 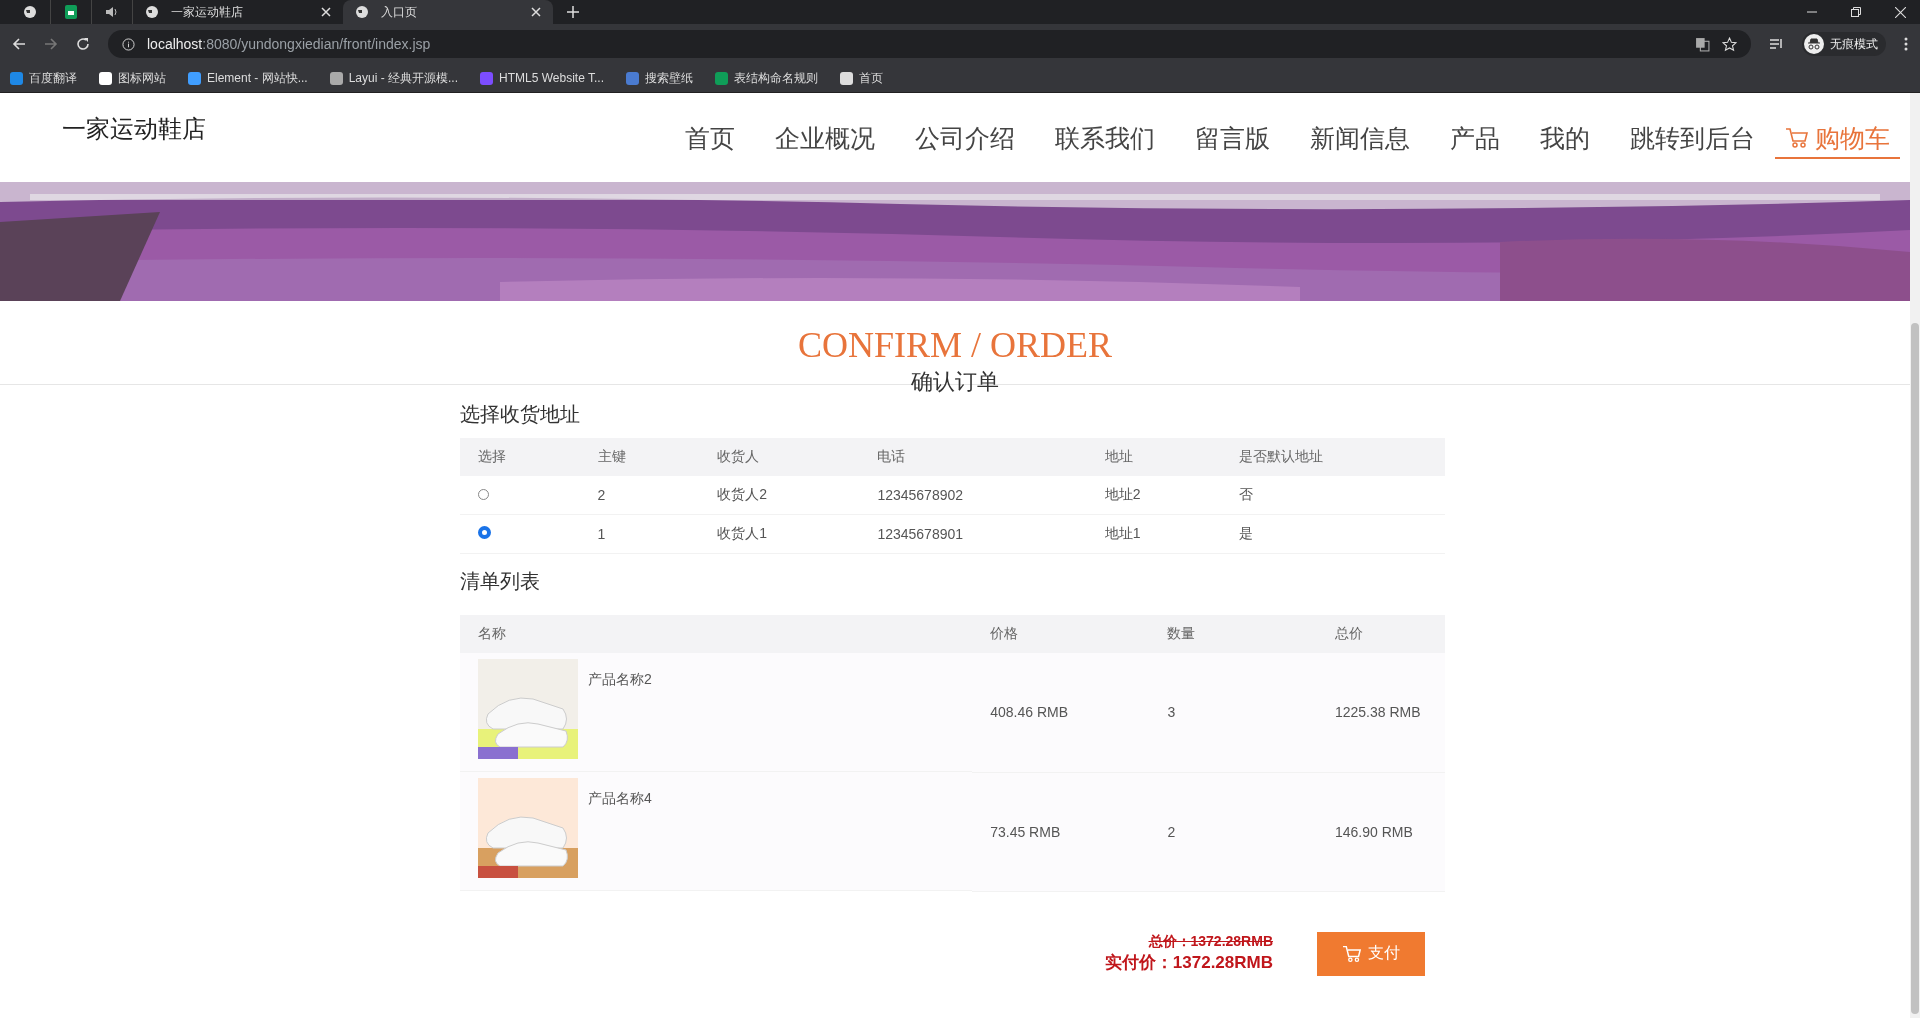 I want to click on nav-link: 联系我们, so click(x=1105, y=138).